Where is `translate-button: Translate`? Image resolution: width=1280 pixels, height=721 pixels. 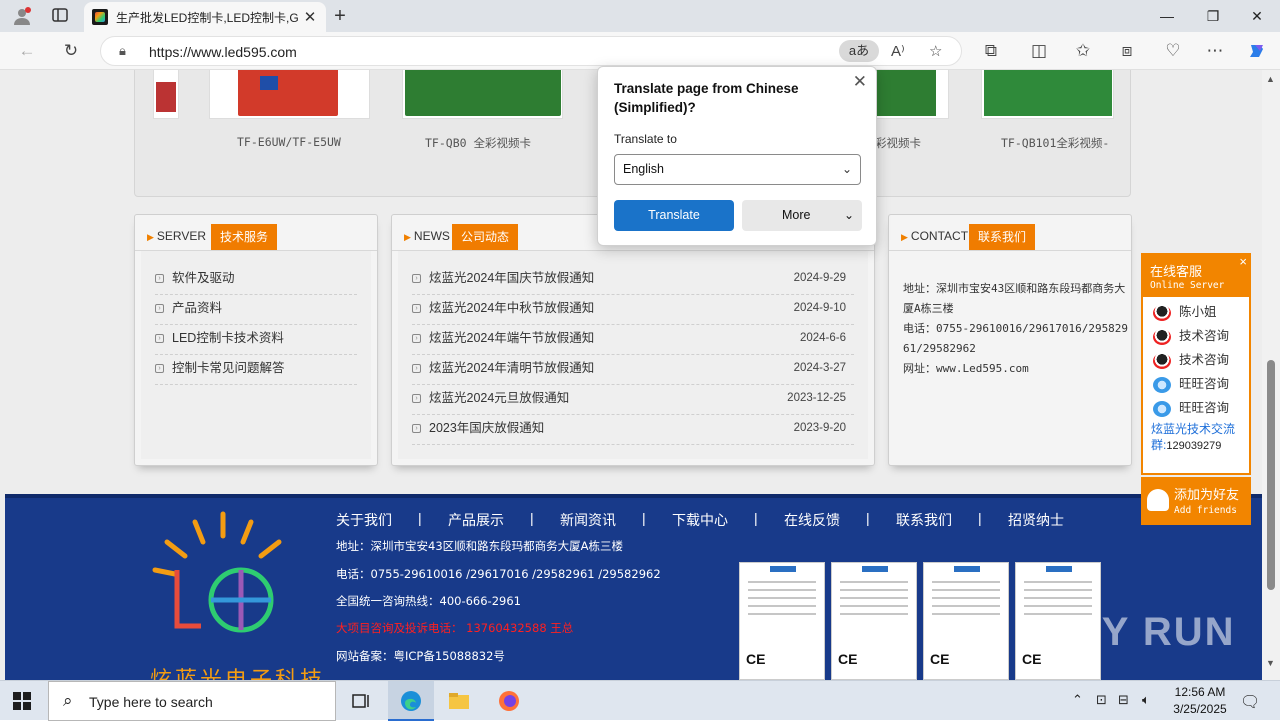 translate-button: Translate is located at coordinates (674, 215).